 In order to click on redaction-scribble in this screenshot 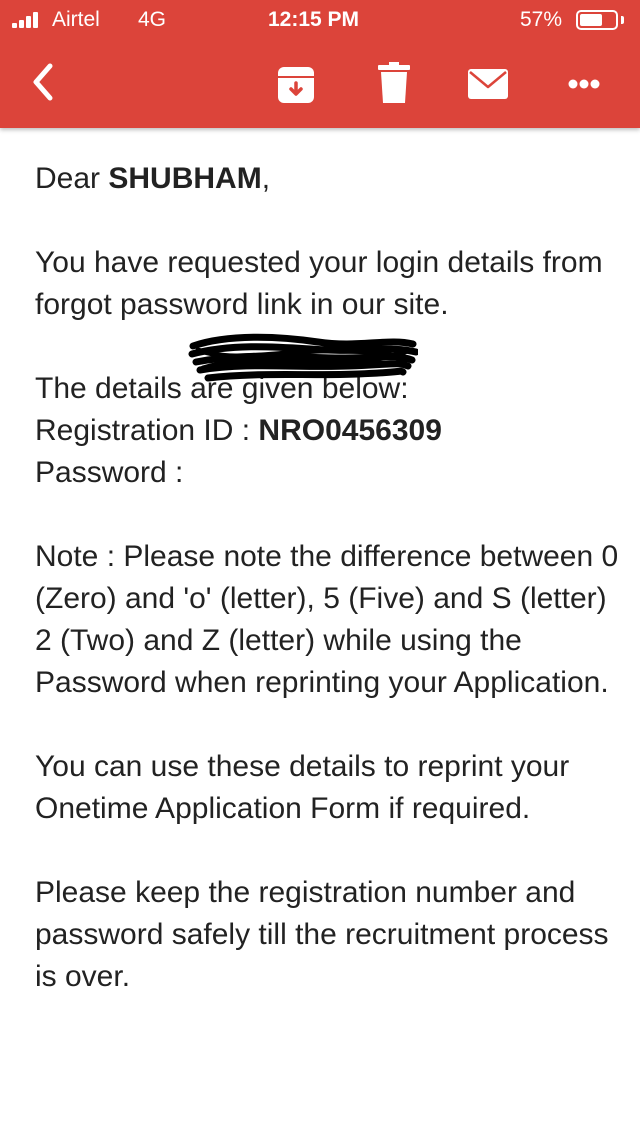, I will do `click(303, 357)`.